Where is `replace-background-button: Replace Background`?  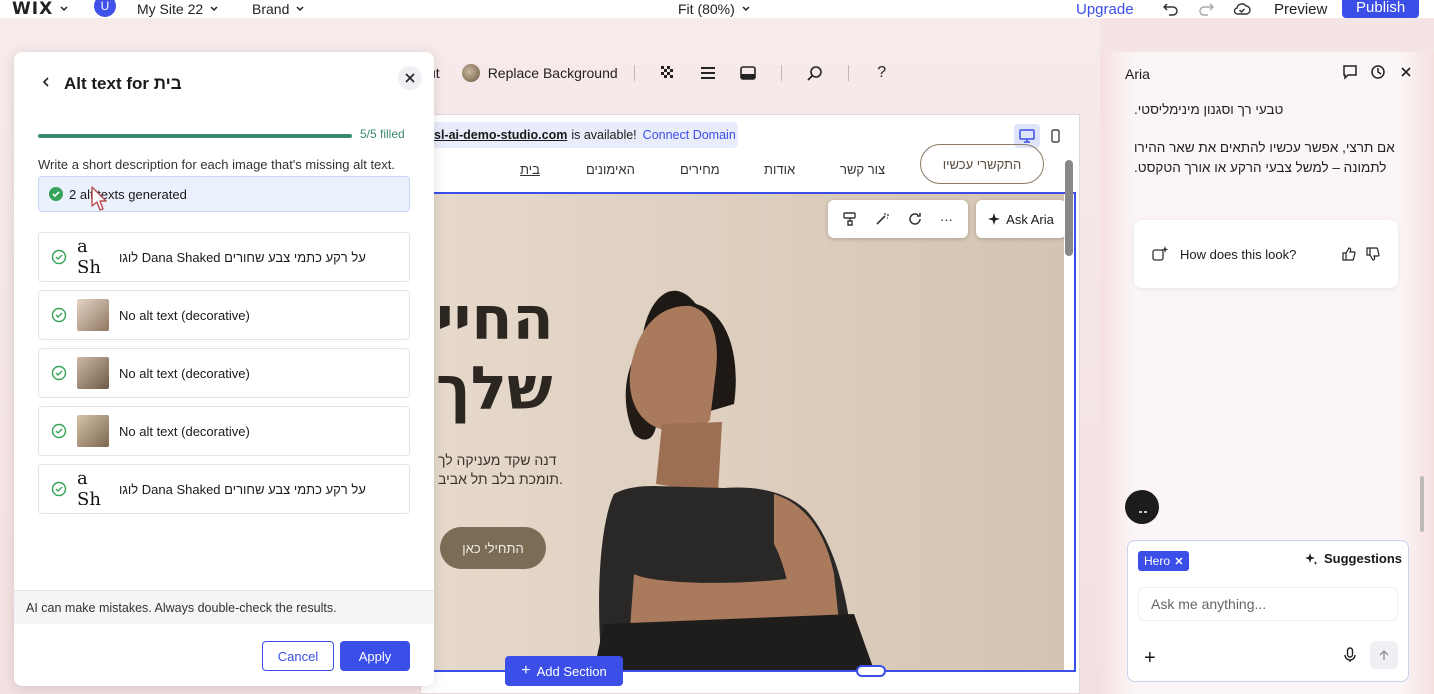 replace-background-button: Replace Background is located at coordinates (539, 73).